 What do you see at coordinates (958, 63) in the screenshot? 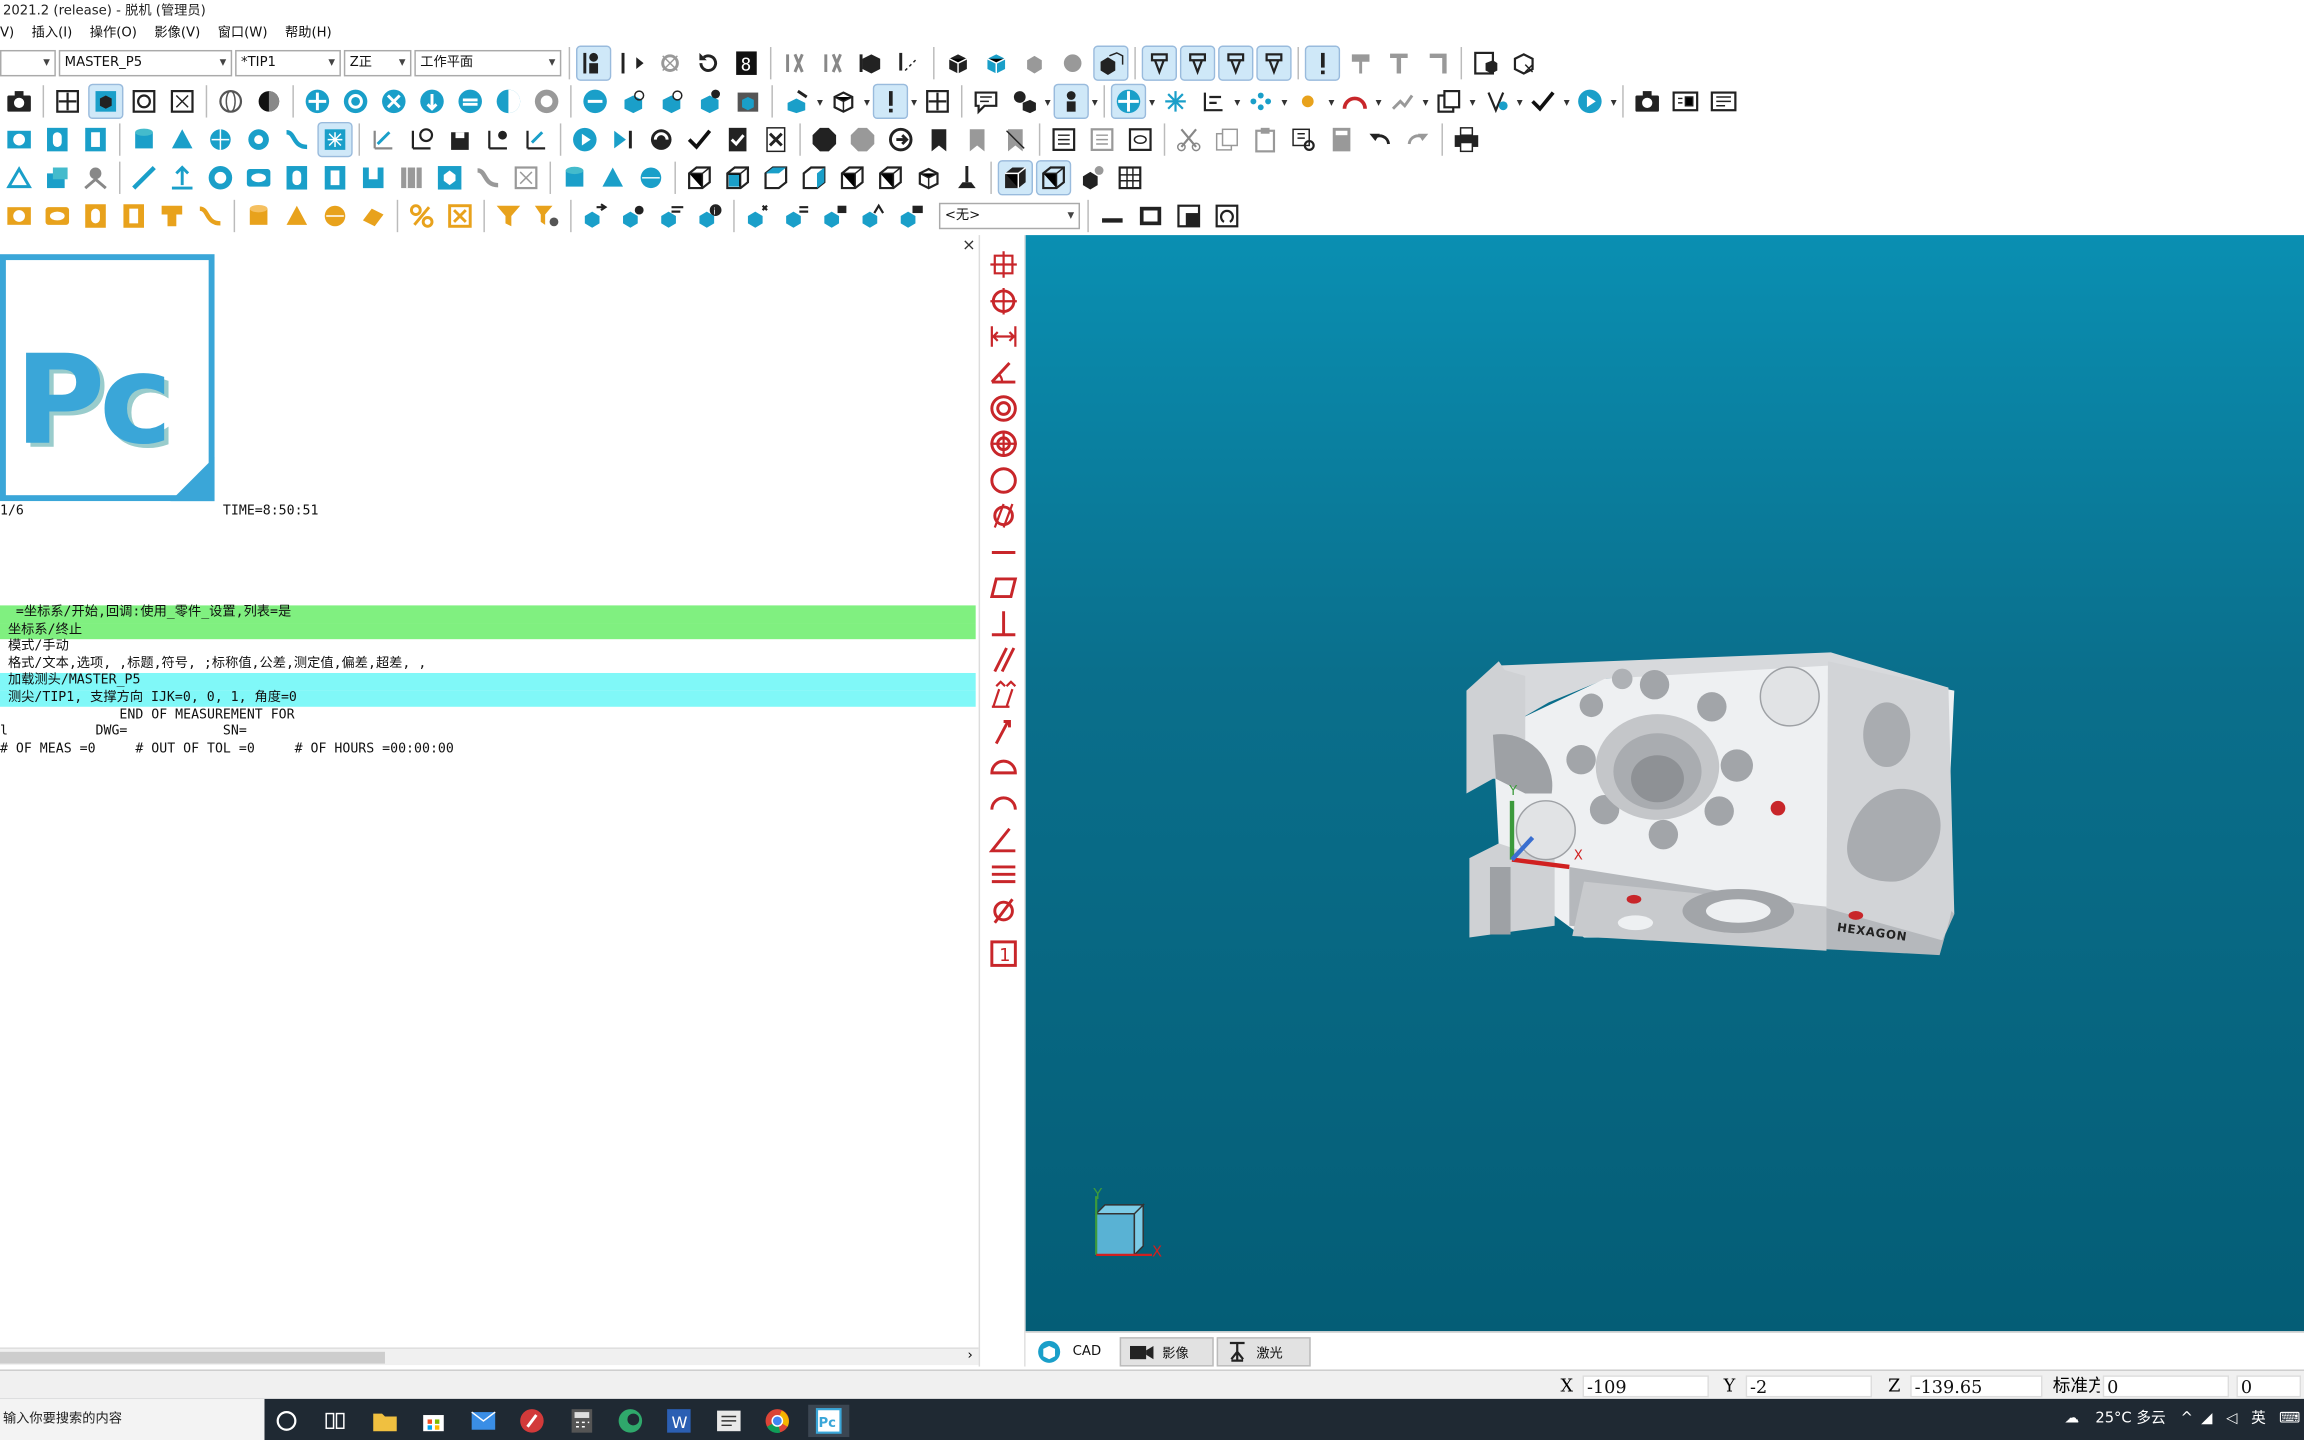
I see `solid-cube-icon` at bounding box center [958, 63].